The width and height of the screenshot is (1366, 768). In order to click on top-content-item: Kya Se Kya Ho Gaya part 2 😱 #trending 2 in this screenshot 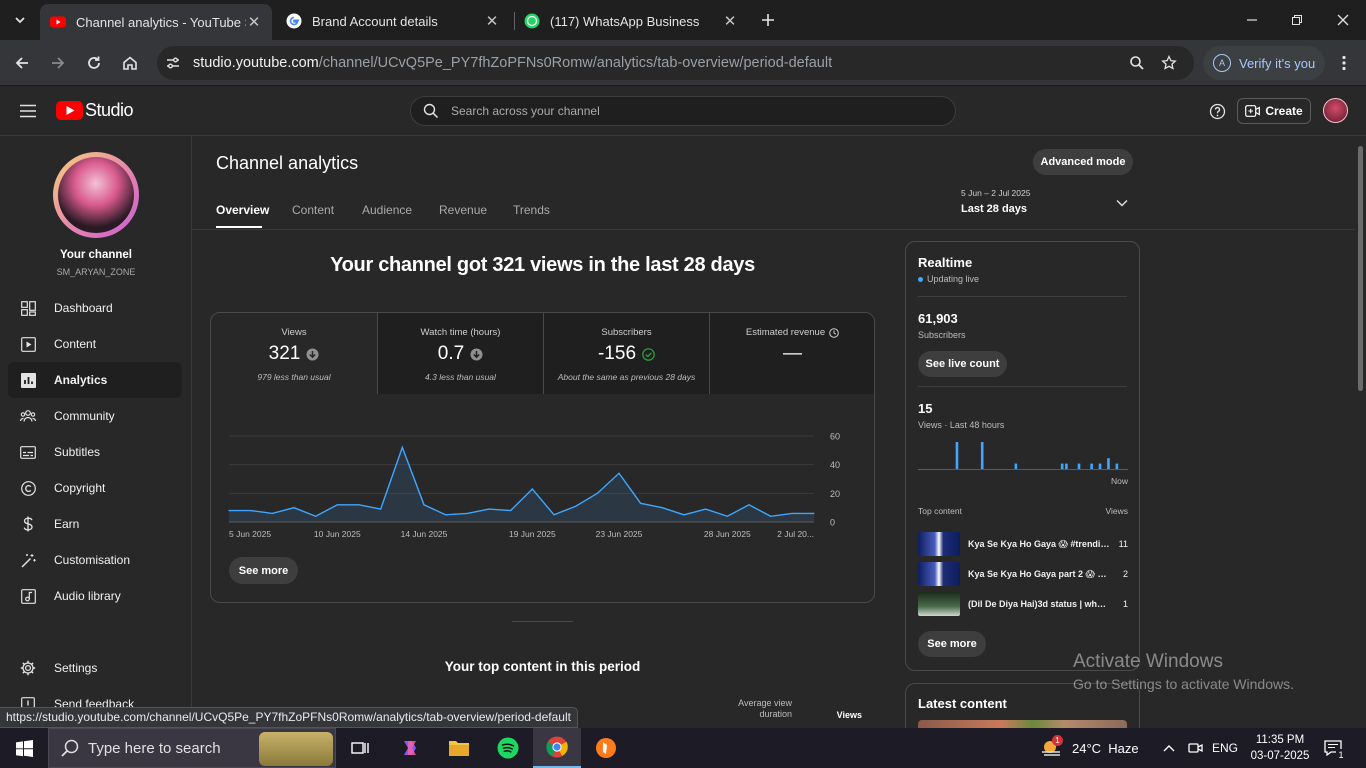, I will do `click(1023, 574)`.